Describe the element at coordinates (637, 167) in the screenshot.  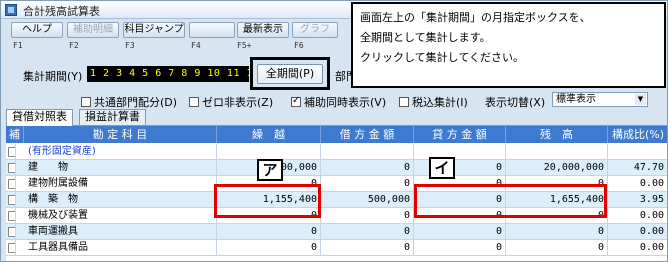
I see `ratio-cell: 47.70` at that location.